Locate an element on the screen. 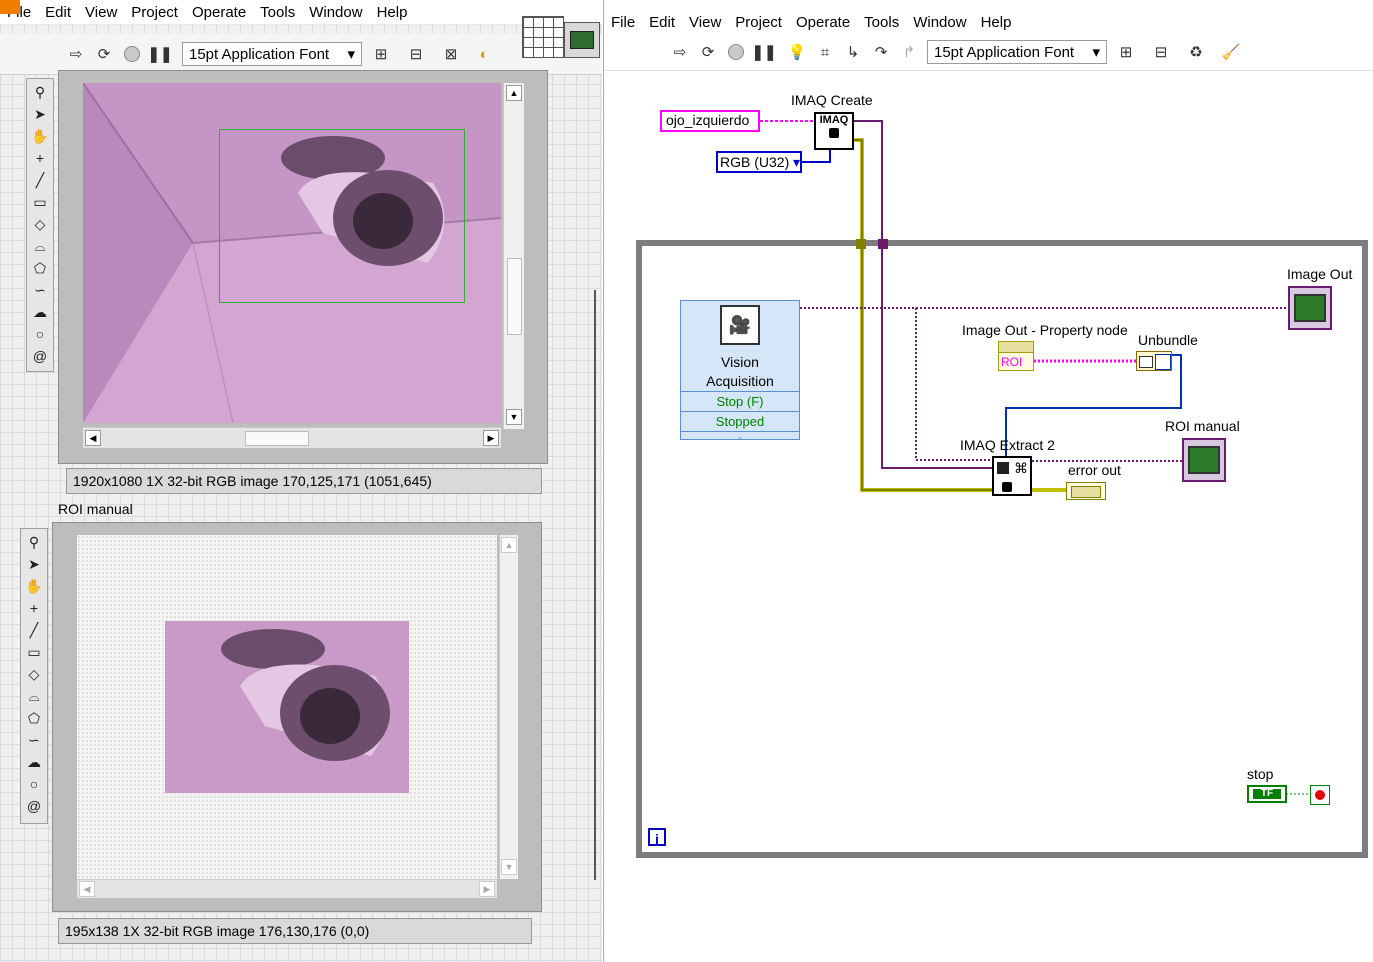  vertical-scrollbar: ▲ ▼ is located at coordinates (513, 256).